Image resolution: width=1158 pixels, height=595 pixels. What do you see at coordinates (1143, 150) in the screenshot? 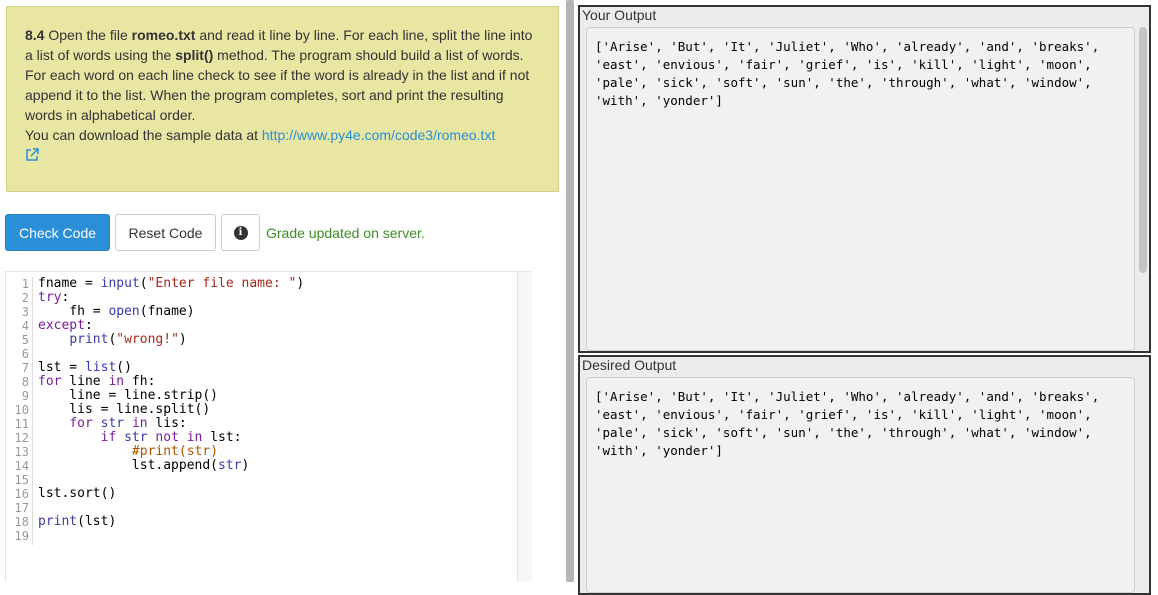
I see `your-output-scrollbar` at bounding box center [1143, 150].